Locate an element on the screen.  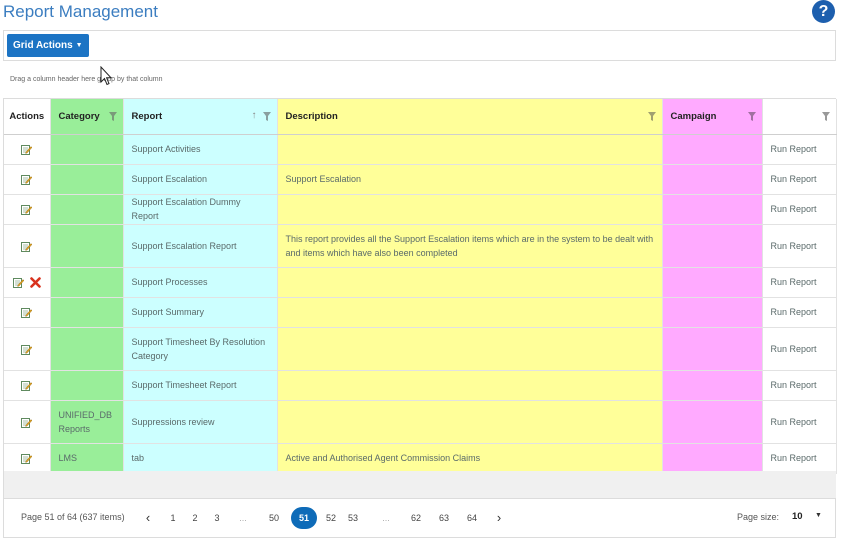
pager-page-link: 3 is located at coordinates (217, 518).